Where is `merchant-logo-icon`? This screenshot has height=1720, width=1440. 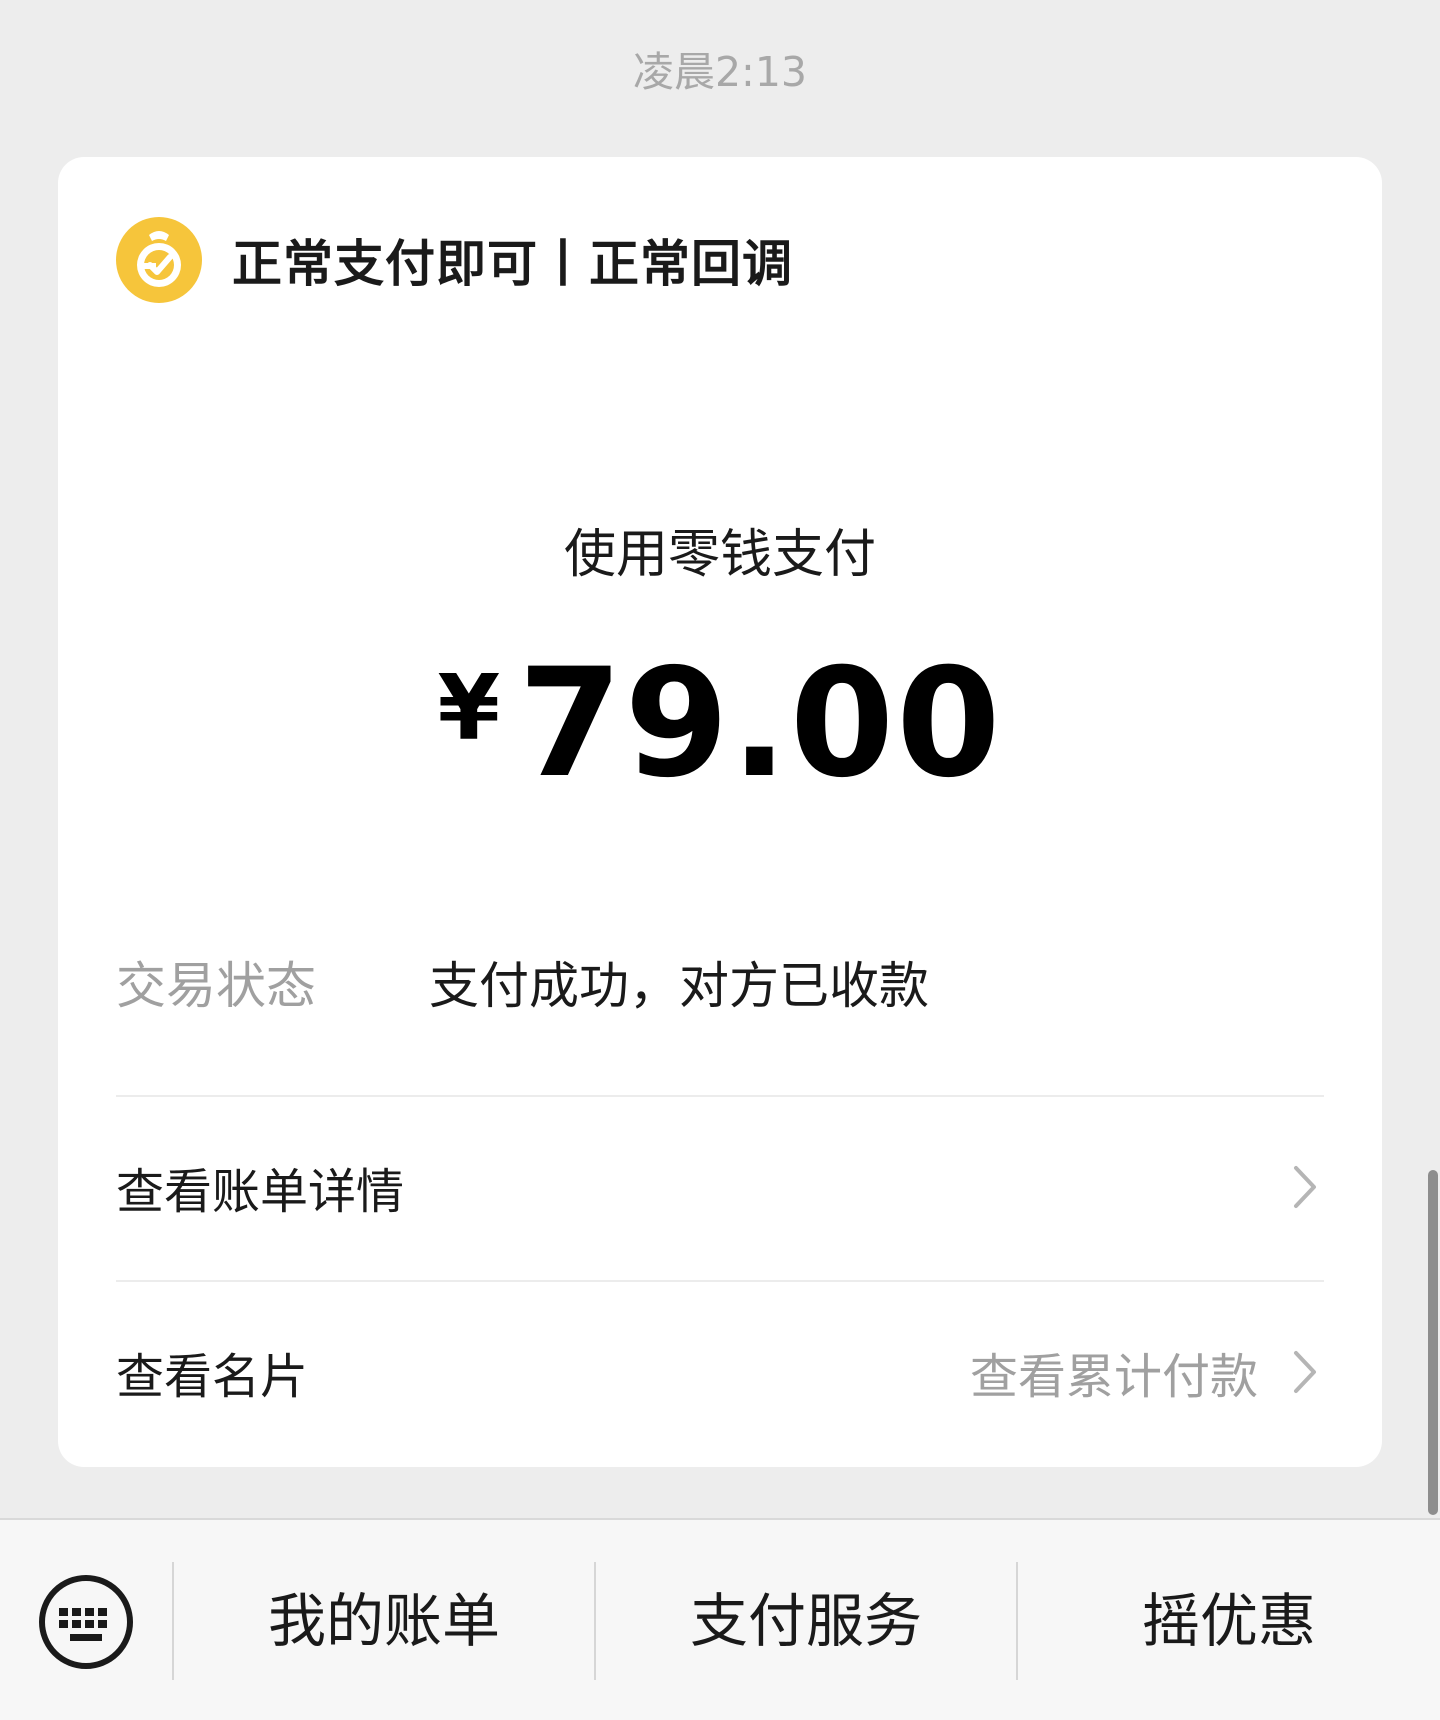 merchant-logo-icon is located at coordinates (159, 260).